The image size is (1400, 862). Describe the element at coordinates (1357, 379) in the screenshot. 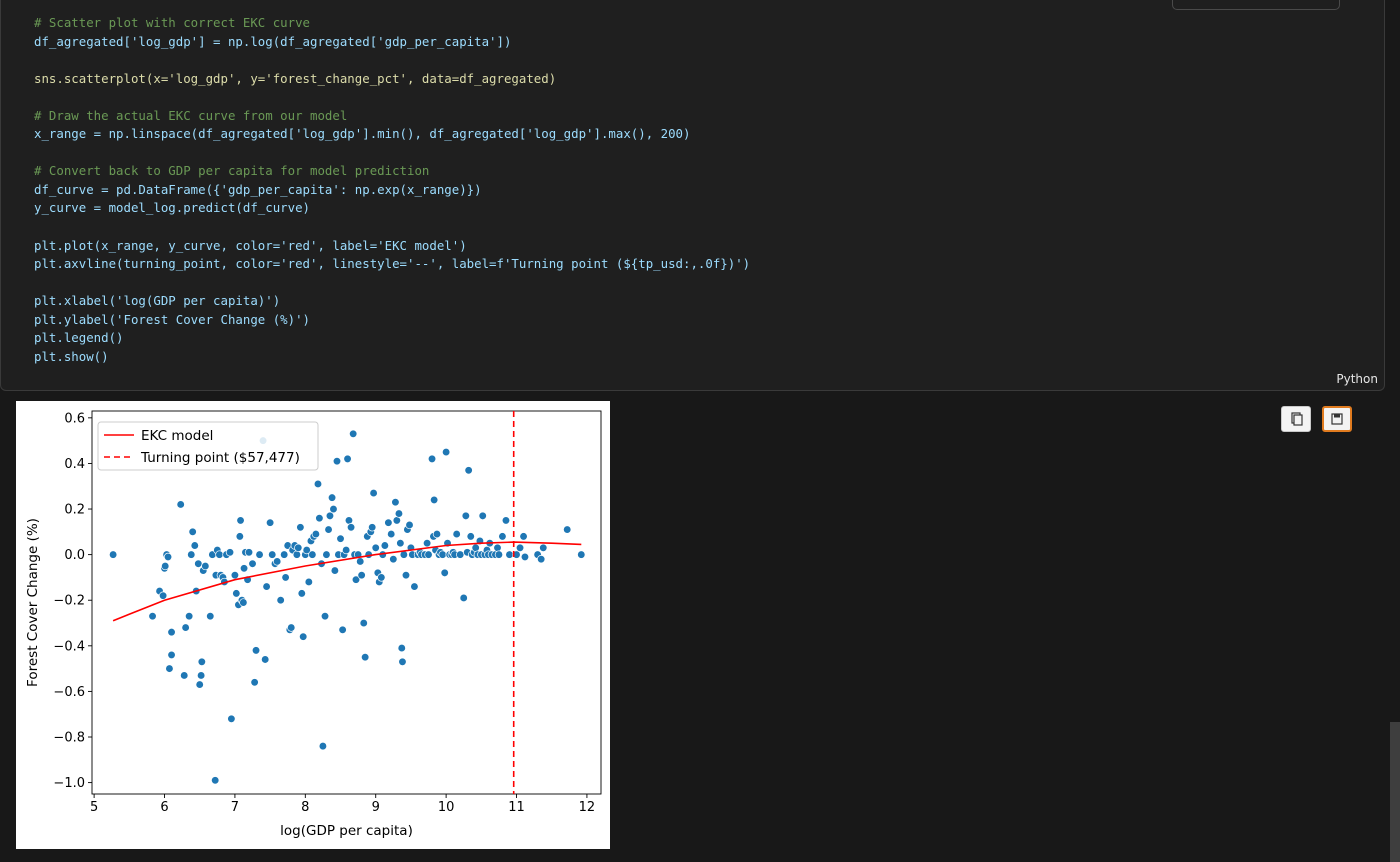

I see `language-label: Python` at that location.